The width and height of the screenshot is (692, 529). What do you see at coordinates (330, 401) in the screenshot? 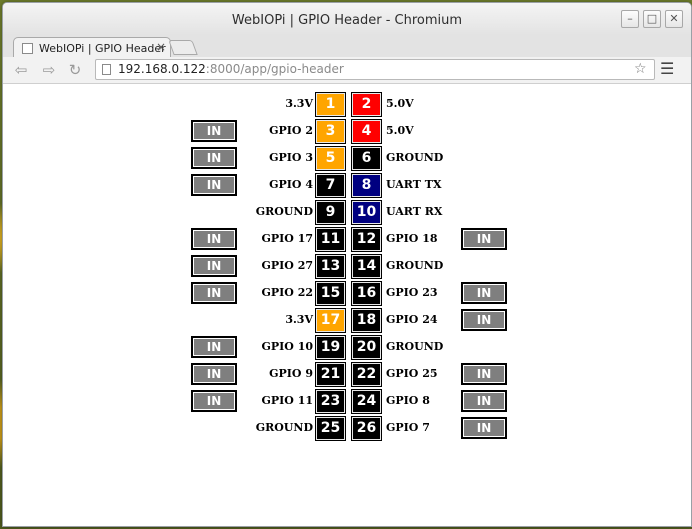
I see `pin-23: 23` at bounding box center [330, 401].